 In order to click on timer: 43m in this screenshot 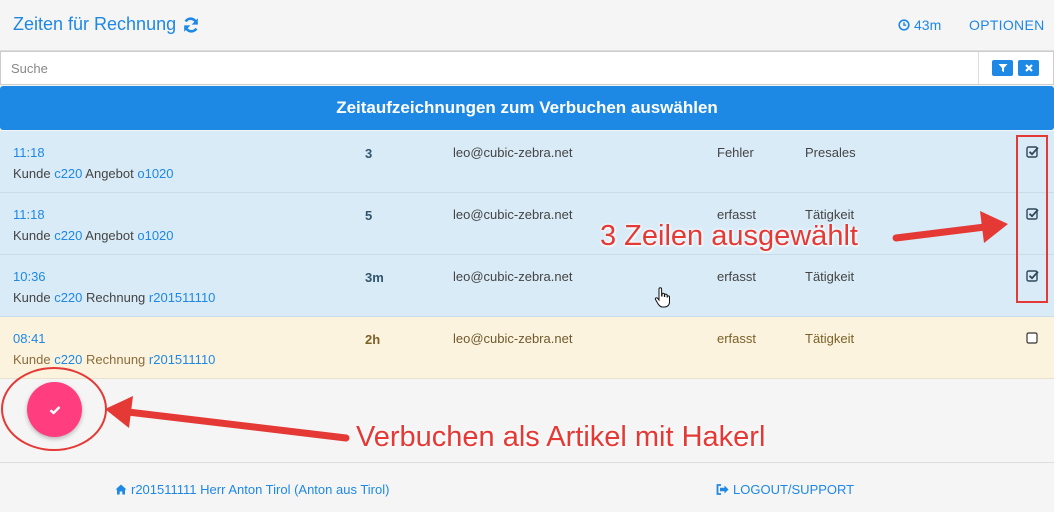, I will do `click(919, 25)`.